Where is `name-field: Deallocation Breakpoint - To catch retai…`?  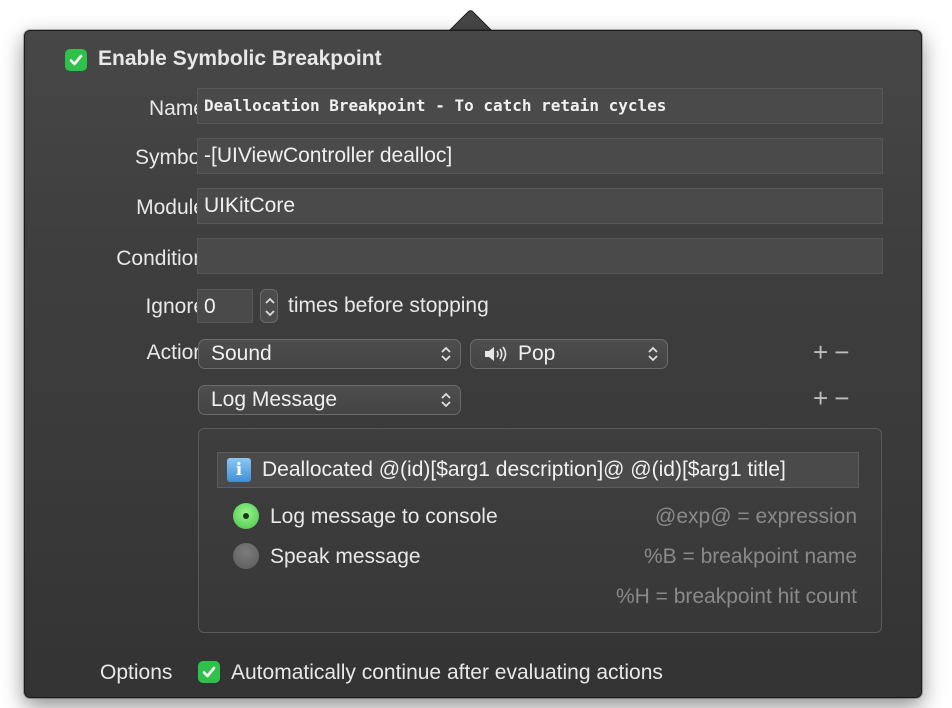 name-field: Deallocation Breakpoint - To catch retai… is located at coordinates (540, 106).